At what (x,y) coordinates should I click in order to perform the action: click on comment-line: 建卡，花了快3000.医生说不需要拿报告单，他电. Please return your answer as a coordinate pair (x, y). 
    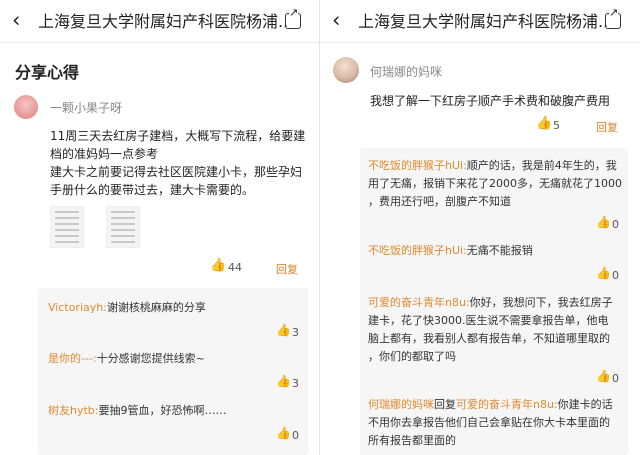
    Looking at the image, I should click on (488, 320).